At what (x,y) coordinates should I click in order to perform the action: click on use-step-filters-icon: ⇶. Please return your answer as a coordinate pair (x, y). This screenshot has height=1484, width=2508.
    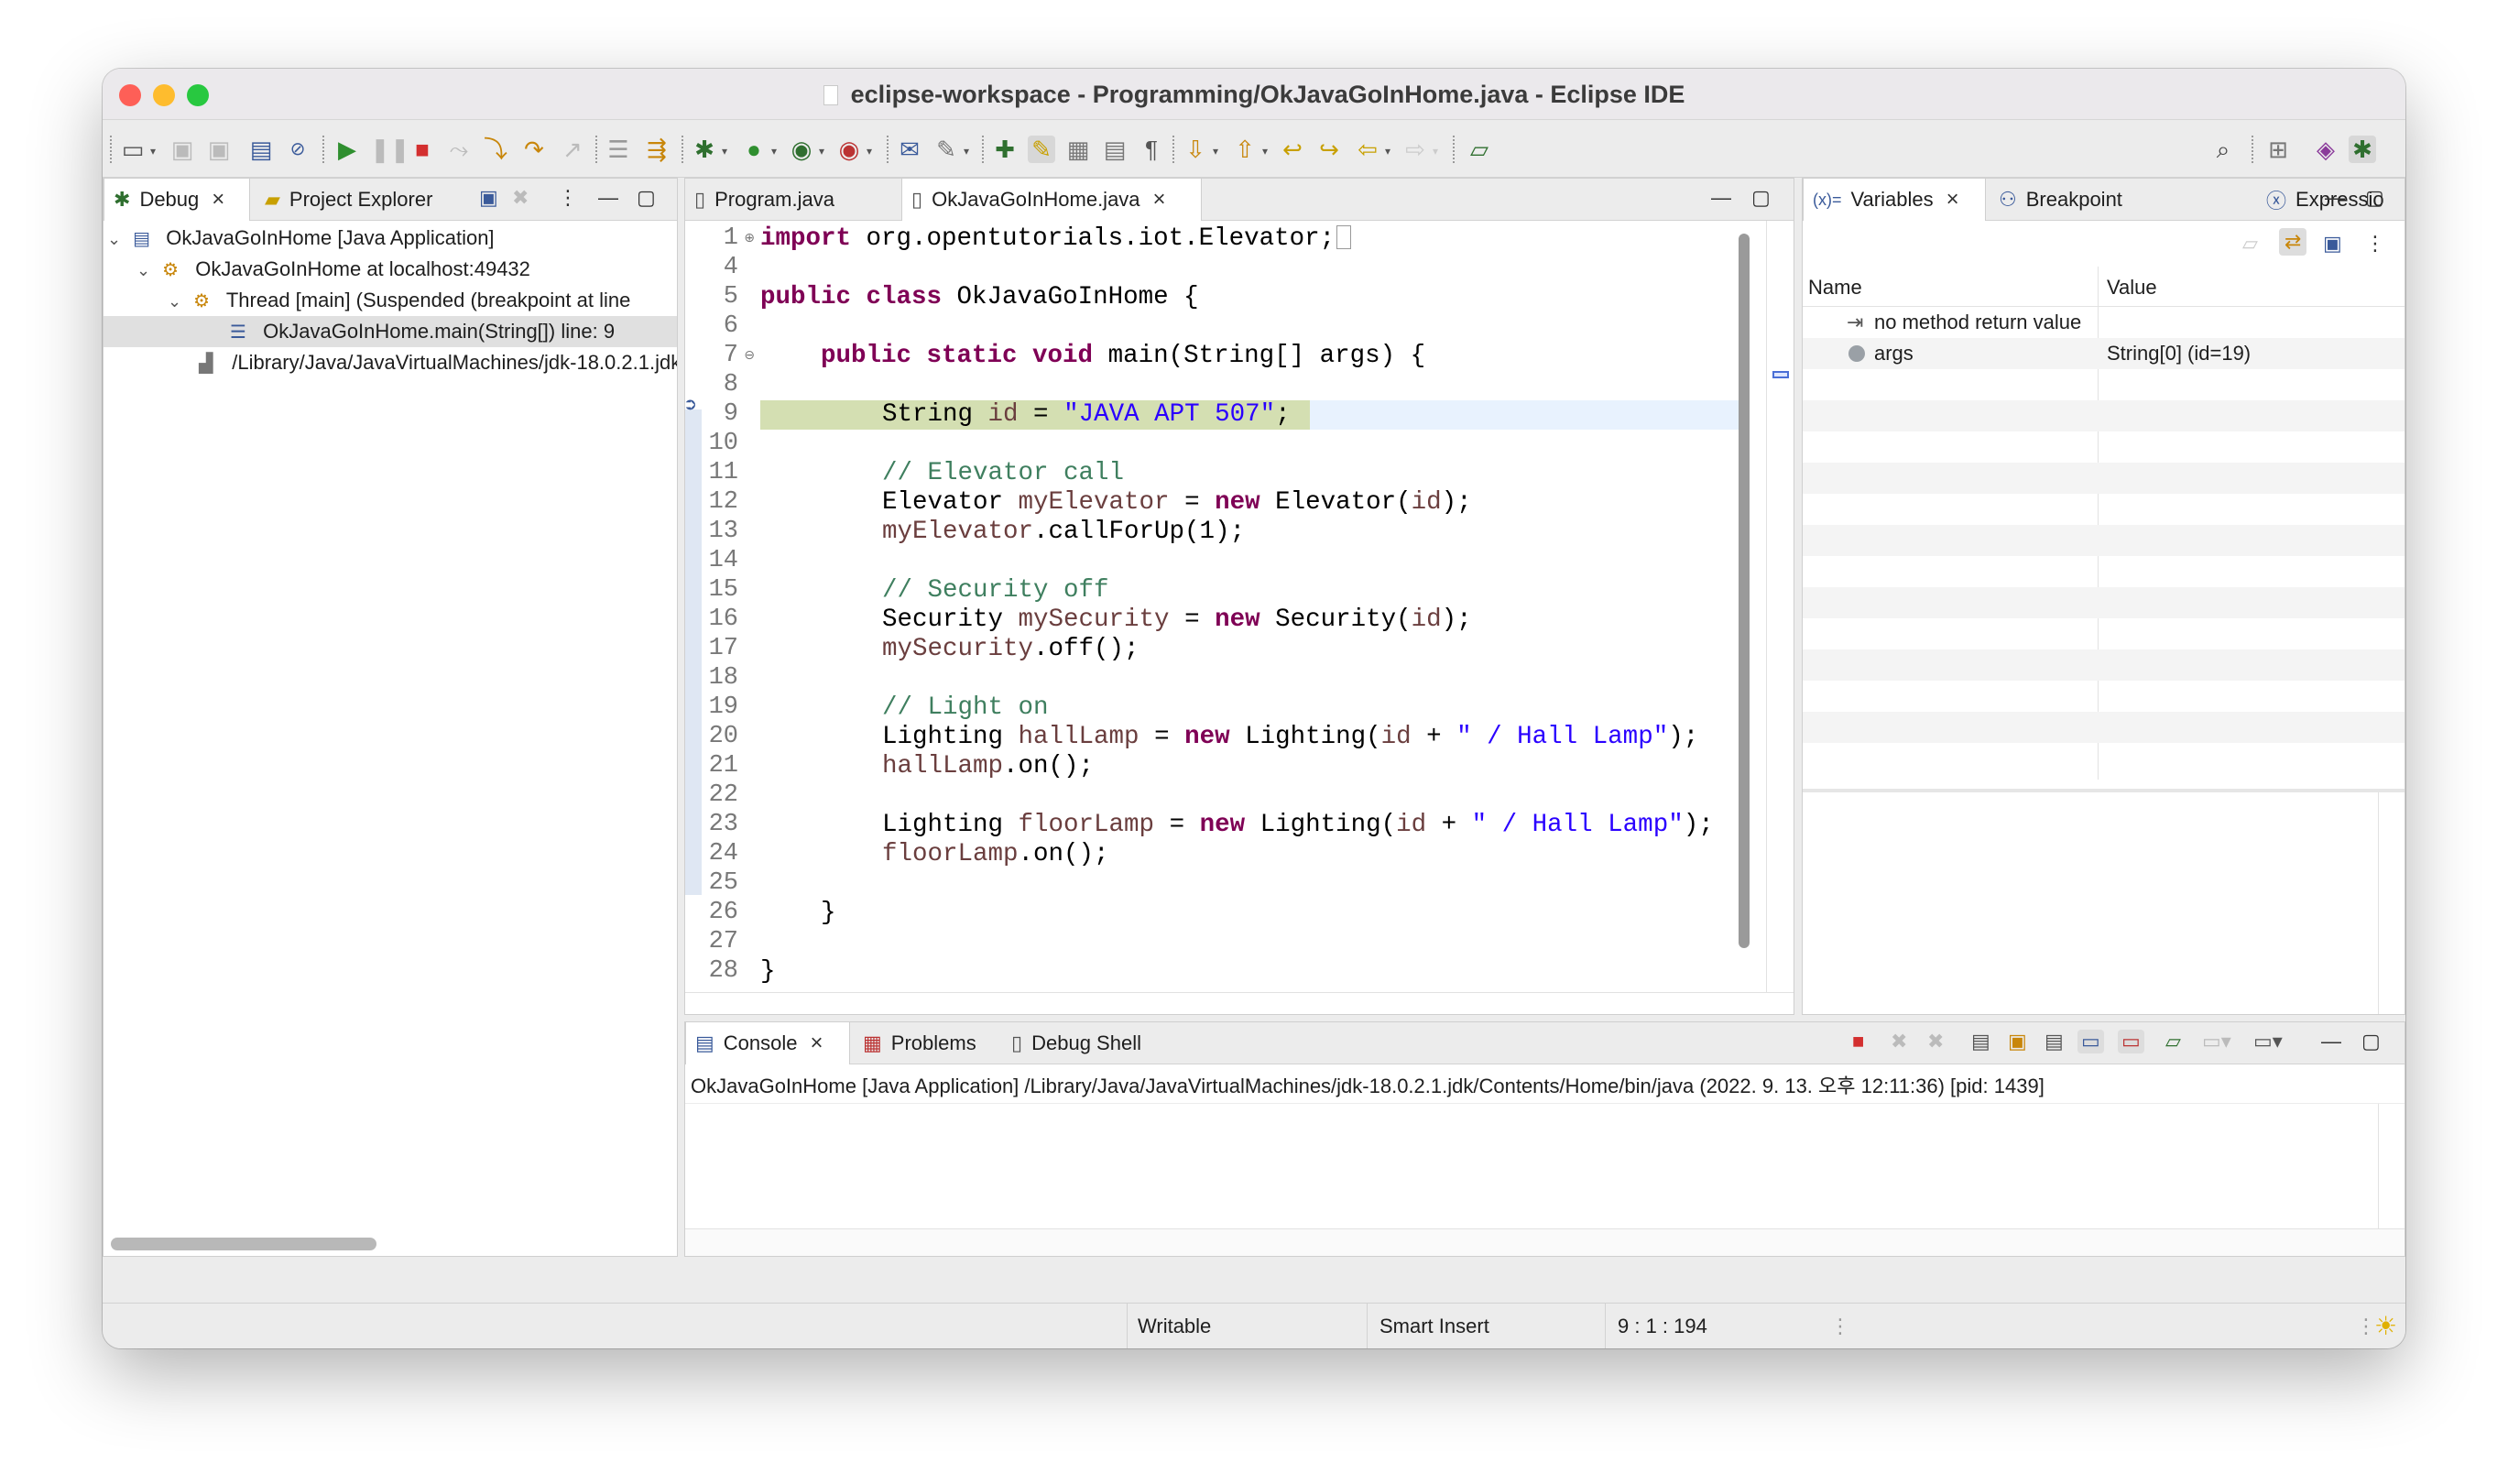
    Looking at the image, I should click on (657, 150).